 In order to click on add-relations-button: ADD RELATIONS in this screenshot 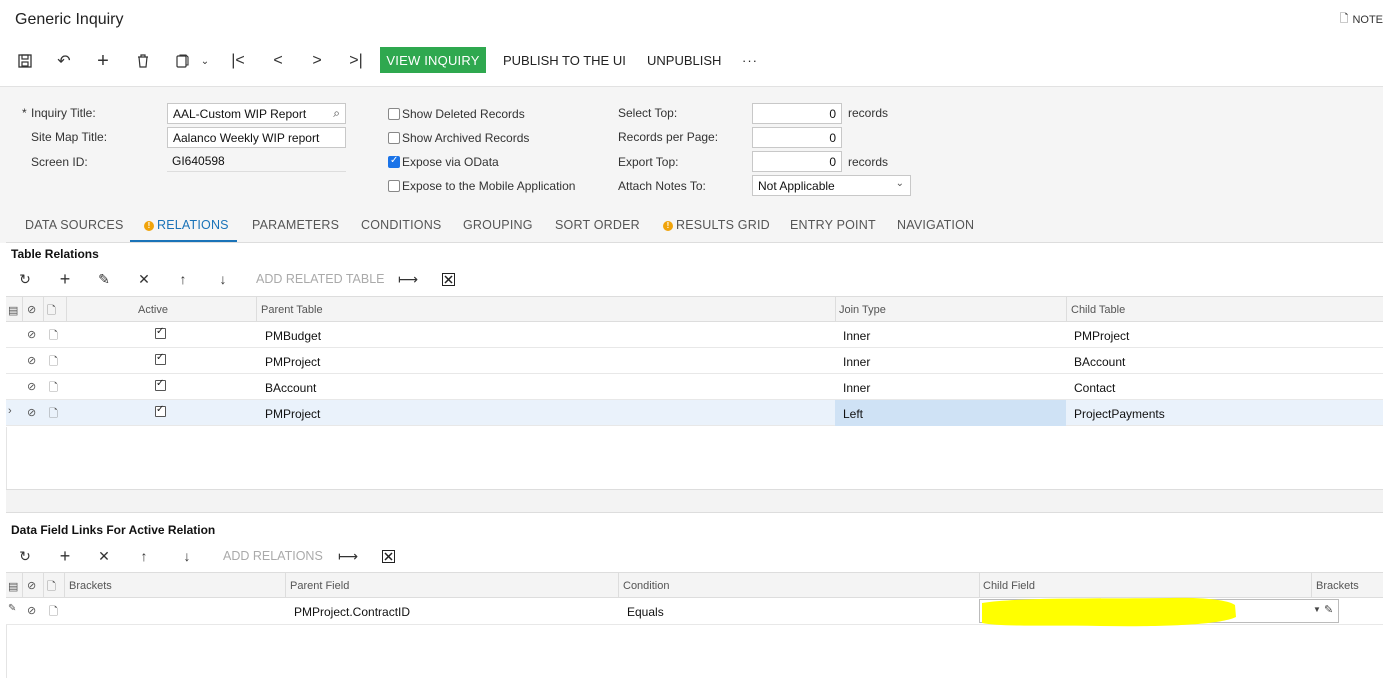, I will do `click(273, 556)`.